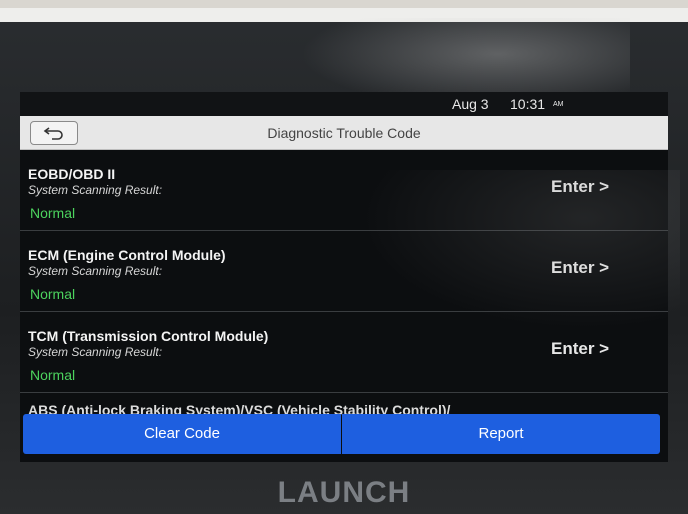  I want to click on status-ampm: AM, so click(558, 104).